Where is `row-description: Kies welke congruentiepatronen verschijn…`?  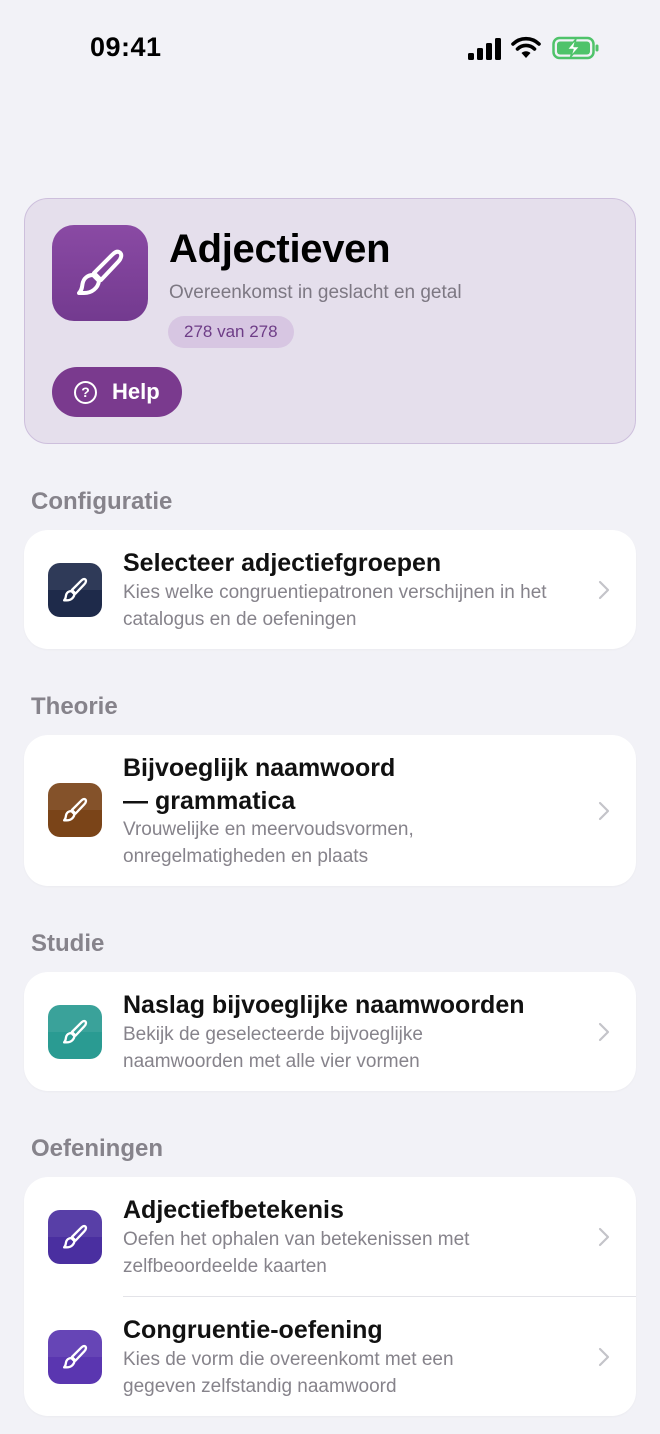 row-description: Kies welke congruentiepatronen verschijn… is located at coordinates (335, 606).